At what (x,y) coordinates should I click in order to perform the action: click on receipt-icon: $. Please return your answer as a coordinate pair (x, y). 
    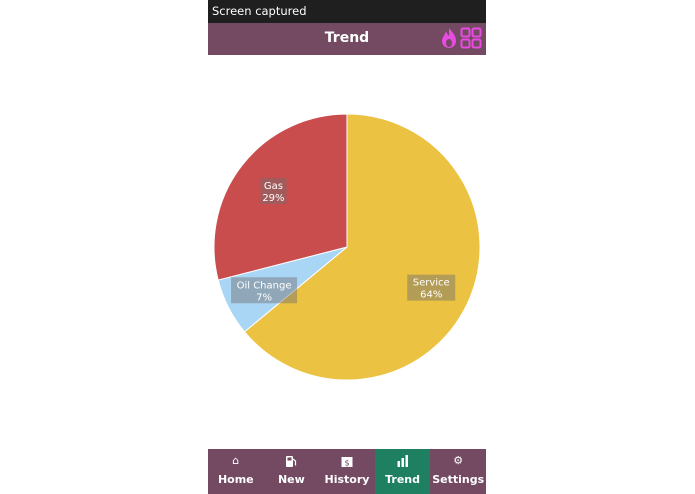
    Looking at the image, I should click on (346, 463).